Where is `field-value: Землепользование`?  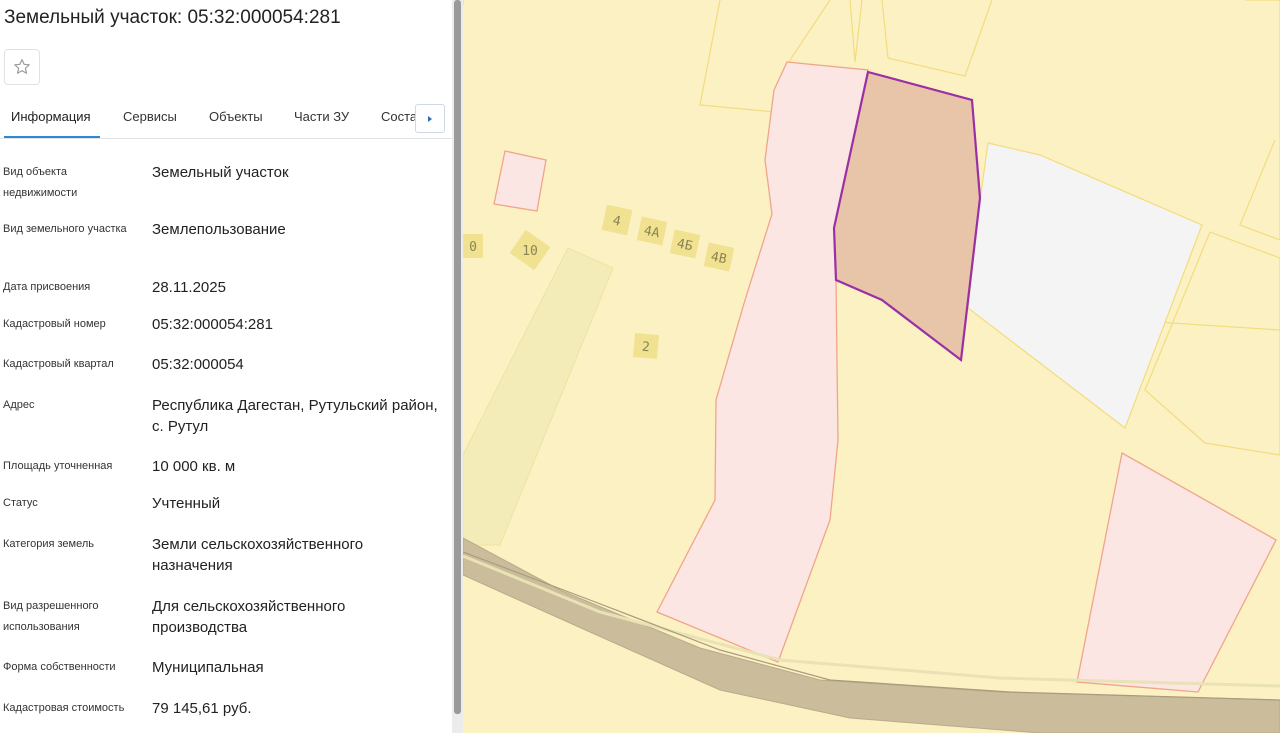 field-value: Землепользование is located at coordinates (219, 229).